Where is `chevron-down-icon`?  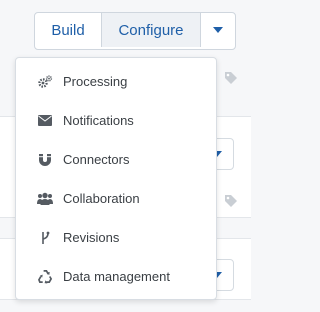
chevron-down-icon is located at coordinates (218, 30).